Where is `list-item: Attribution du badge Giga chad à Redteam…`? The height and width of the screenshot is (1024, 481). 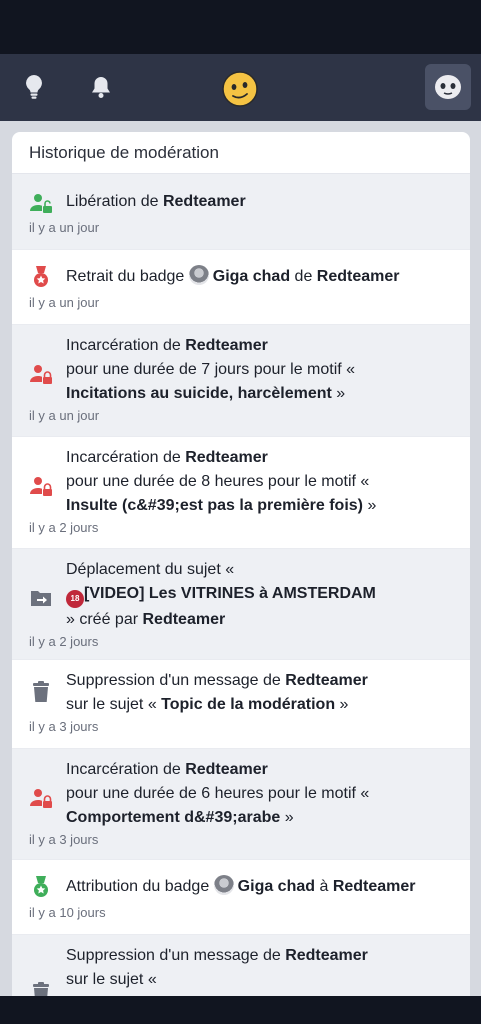
list-item: Attribution du badge Giga chad à Redteam… is located at coordinates (241, 897).